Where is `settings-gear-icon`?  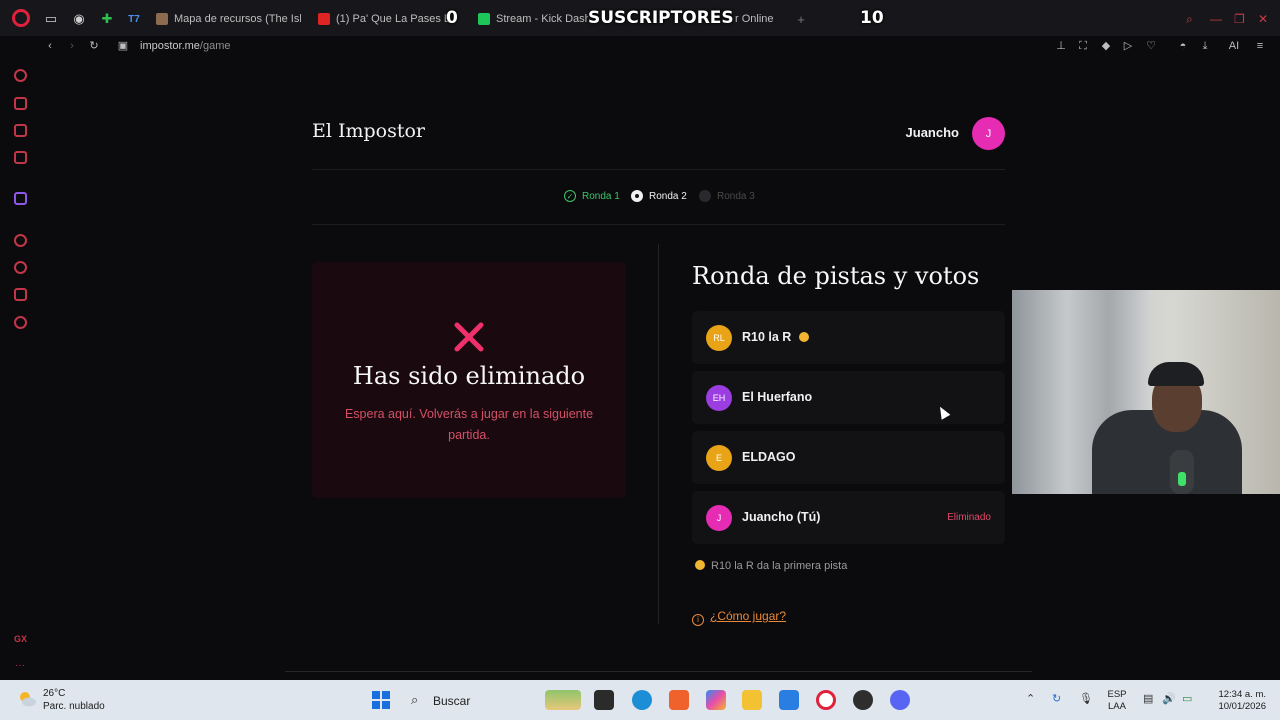 settings-gear-icon is located at coordinates (20, 322).